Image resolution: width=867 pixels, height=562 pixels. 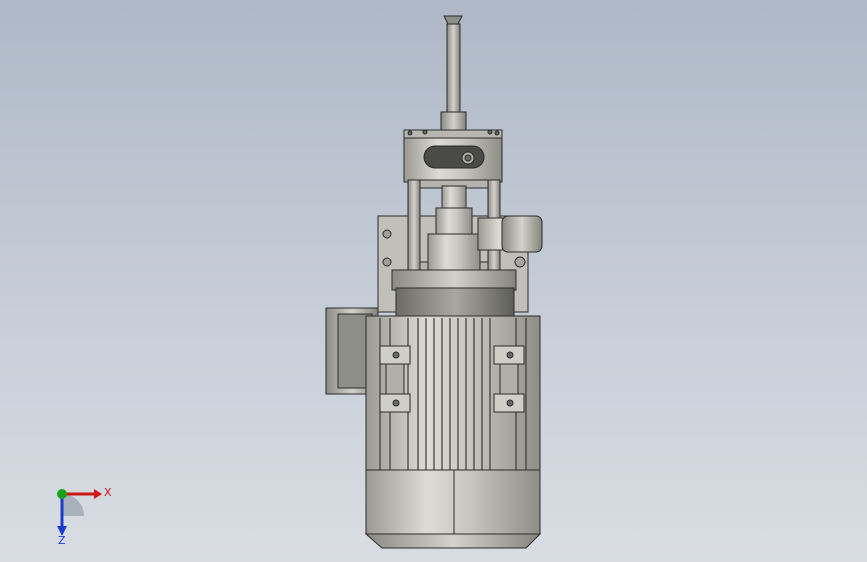 I want to click on axis-triad-graphic, so click(x=79, y=512).